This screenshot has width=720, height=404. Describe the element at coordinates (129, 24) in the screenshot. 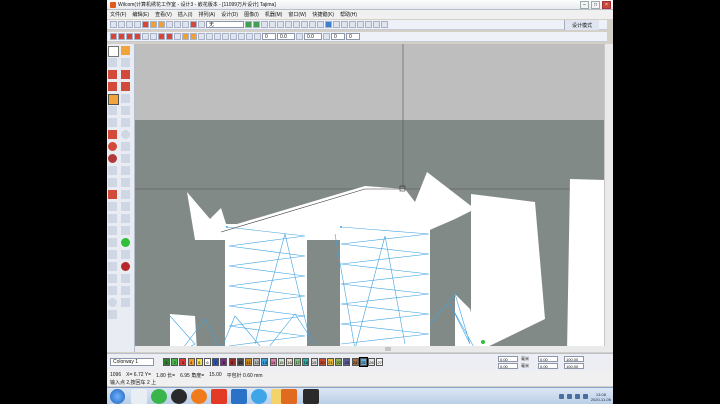

I see `save-icon` at that location.